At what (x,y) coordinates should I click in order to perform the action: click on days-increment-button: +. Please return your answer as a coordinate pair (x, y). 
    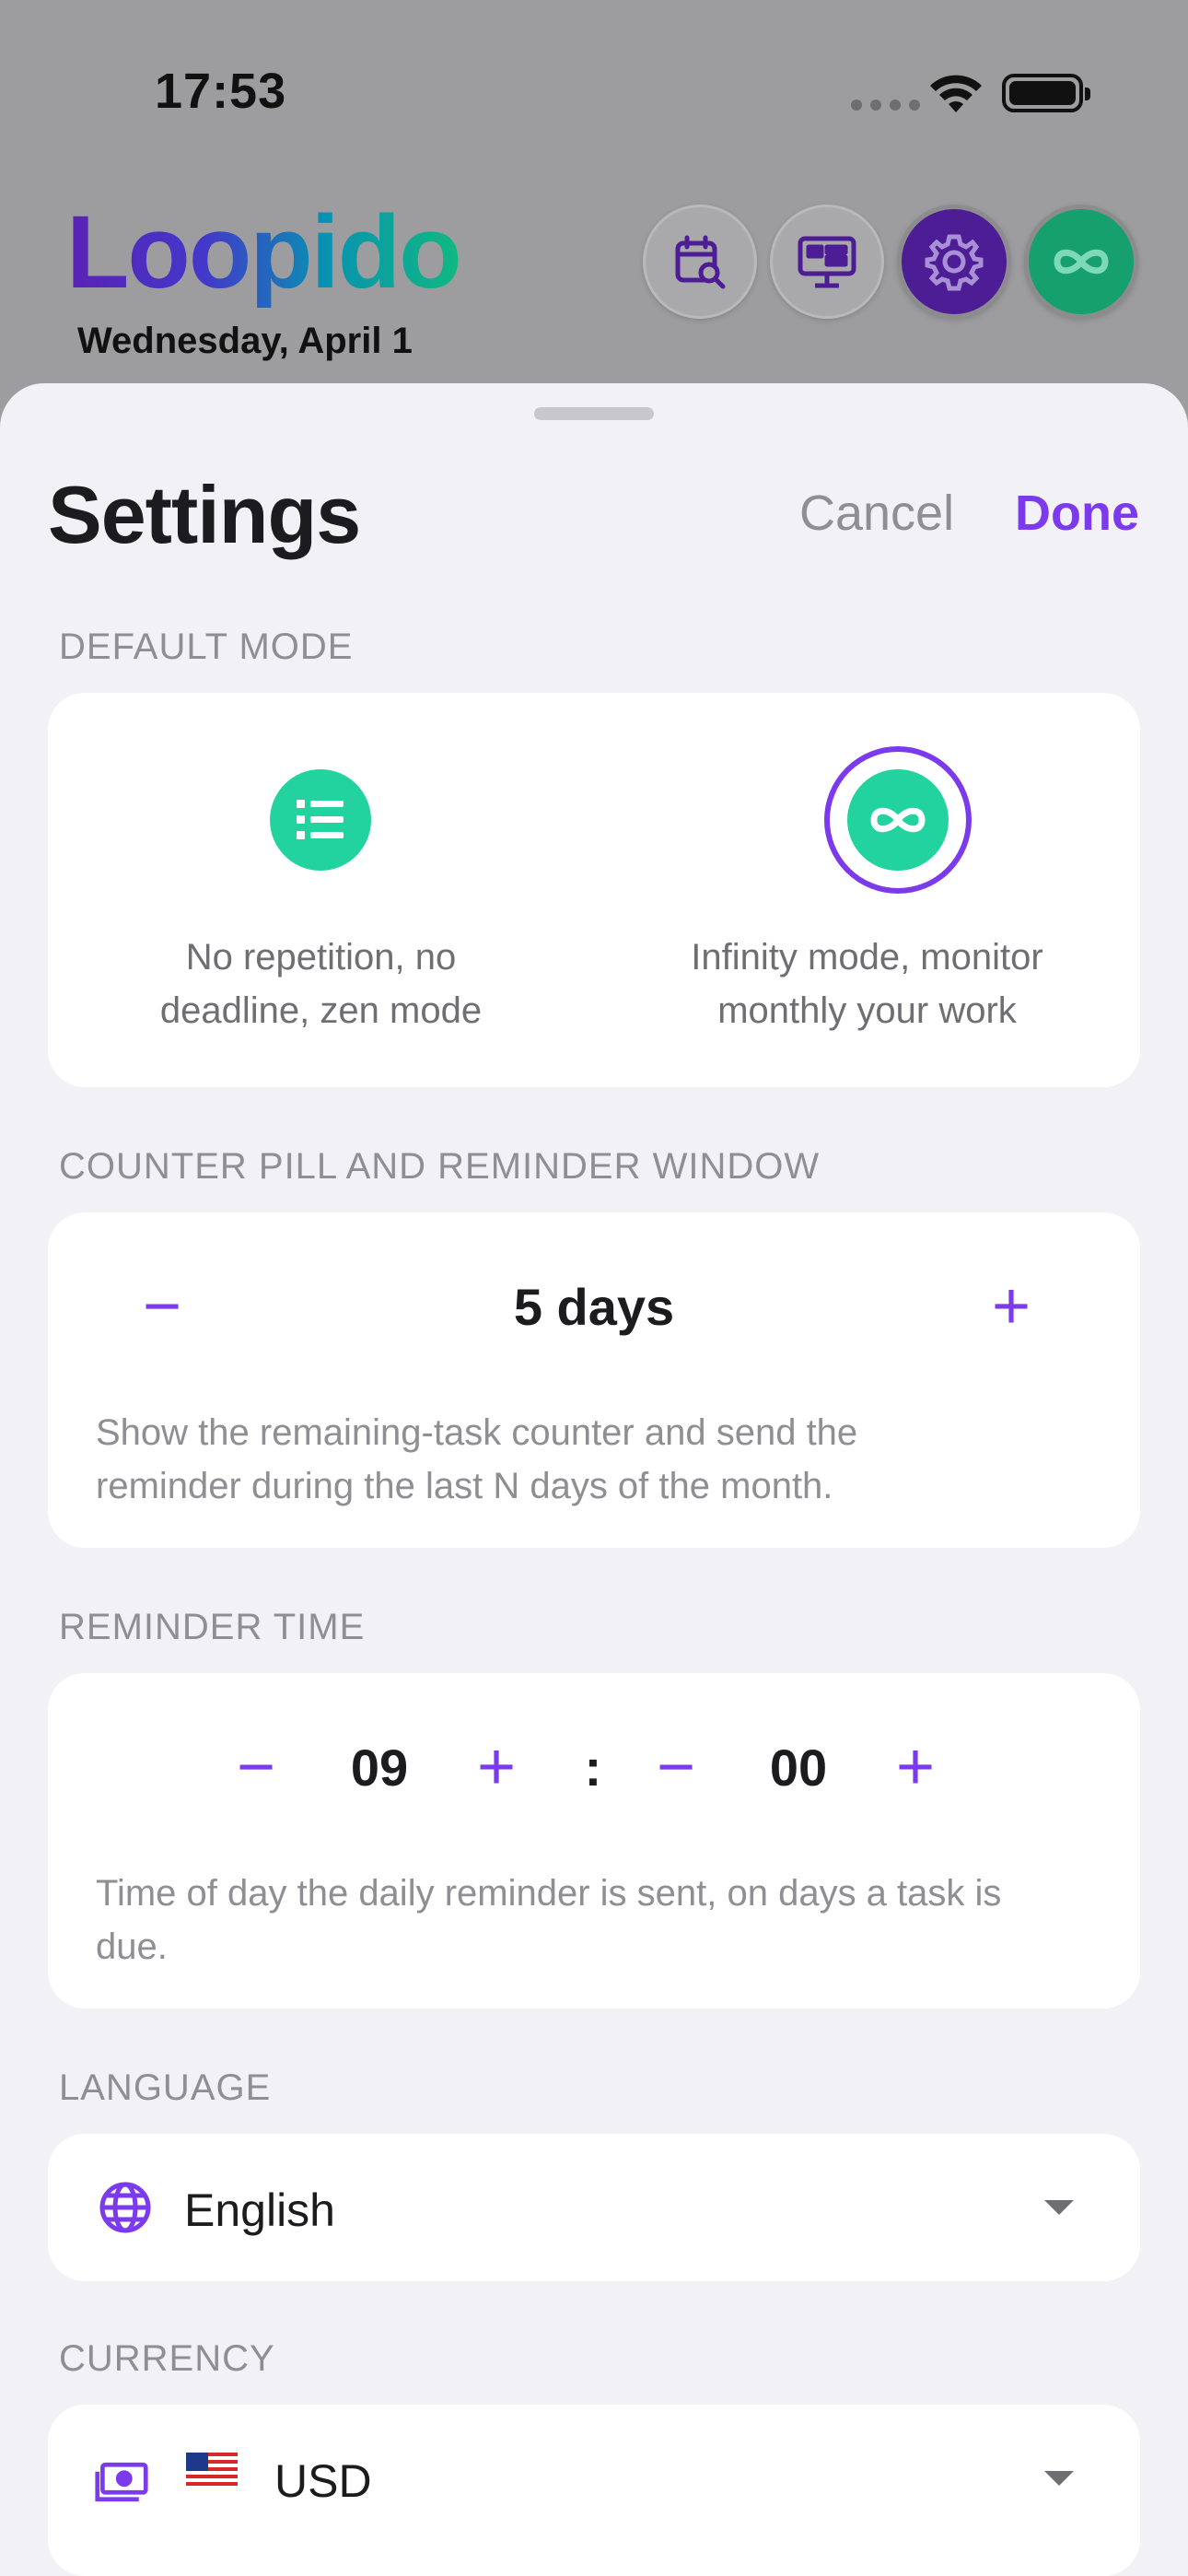
    Looking at the image, I should click on (1011, 1306).